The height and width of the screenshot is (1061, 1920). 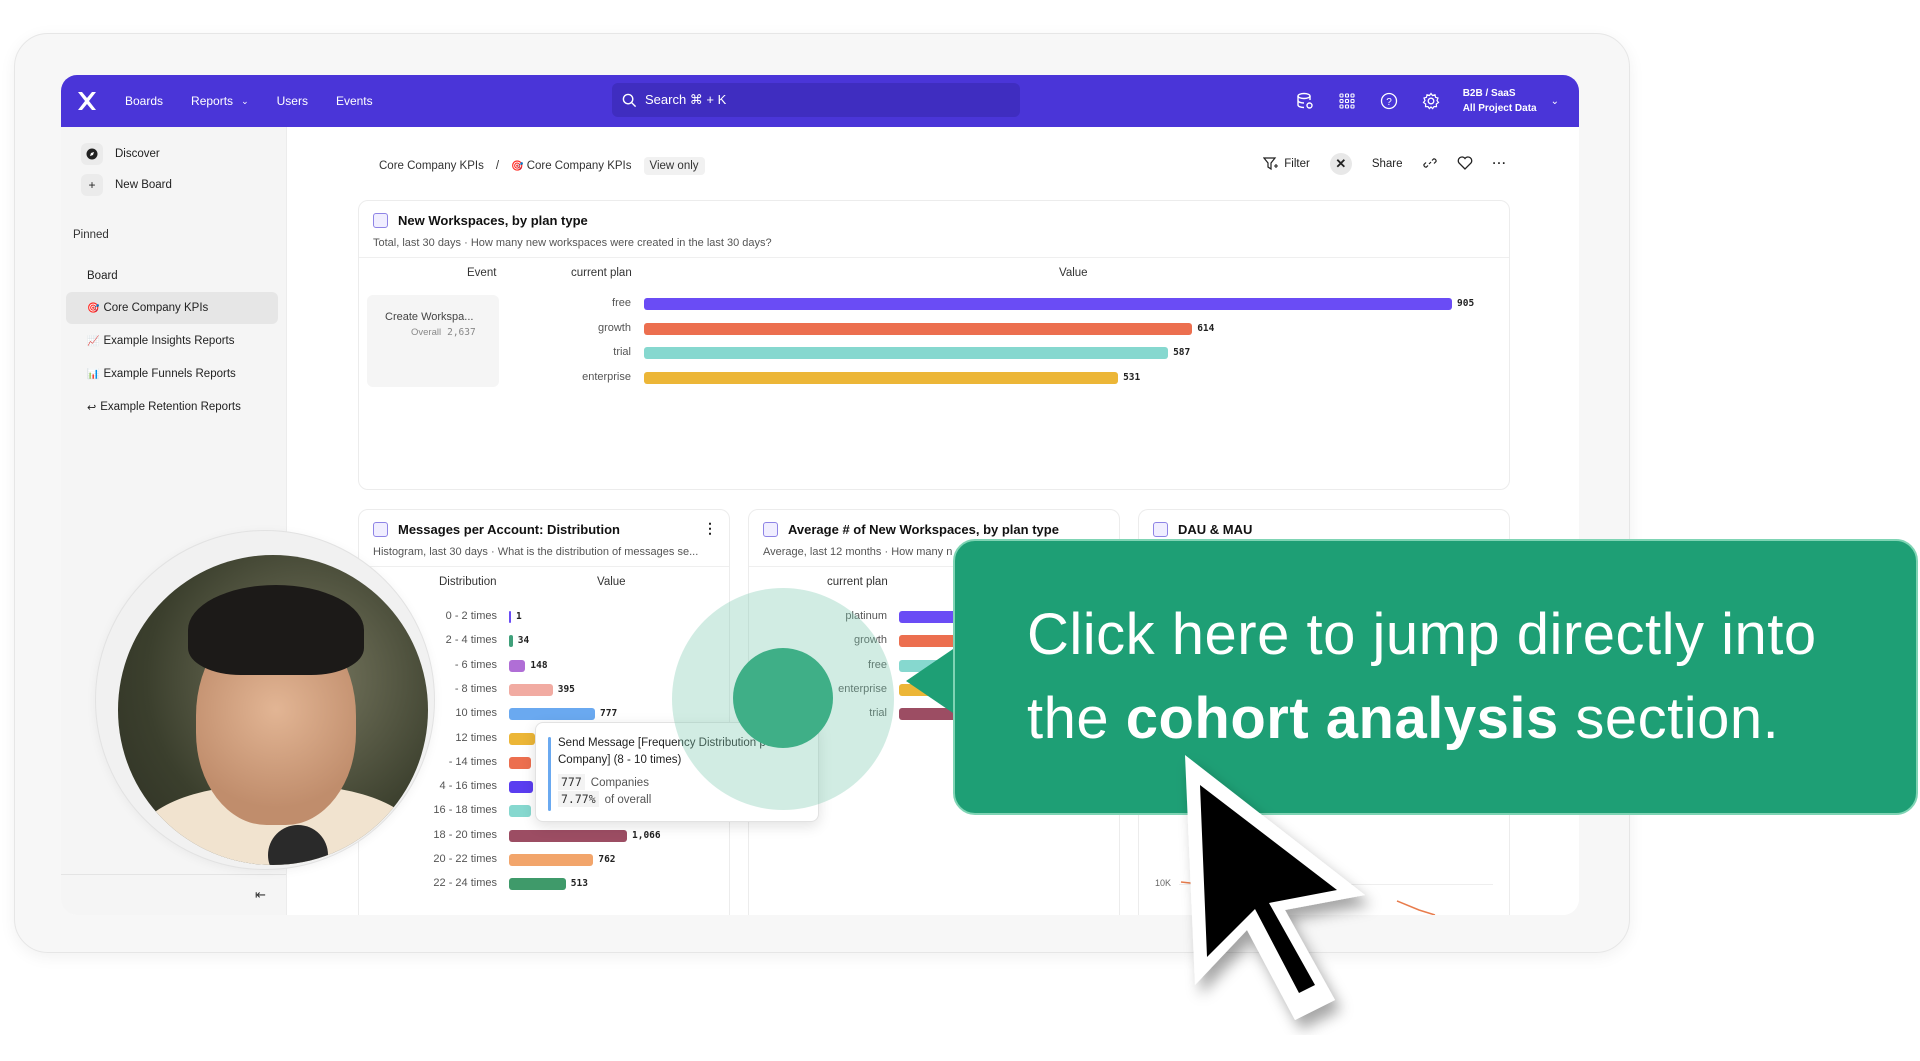 I want to click on return-arrow-icon: ↩, so click(x=92, y=407).